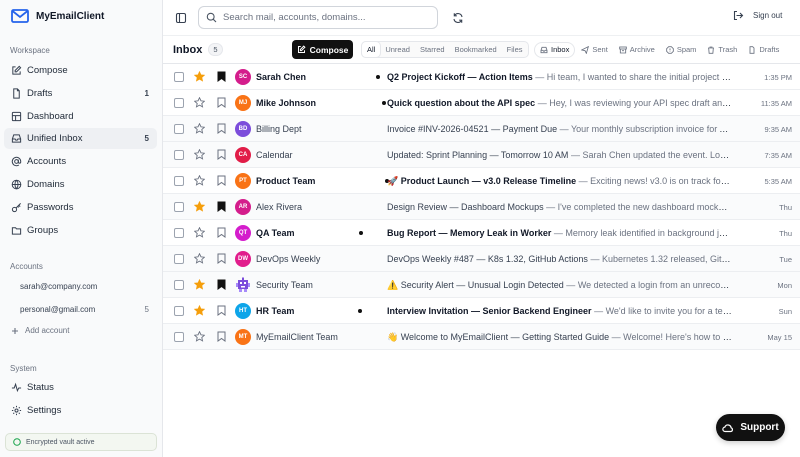  Describe the element at coordinates (80, 410) in the screenshot. I see `sidebar-item-settings: Settings` at that location.